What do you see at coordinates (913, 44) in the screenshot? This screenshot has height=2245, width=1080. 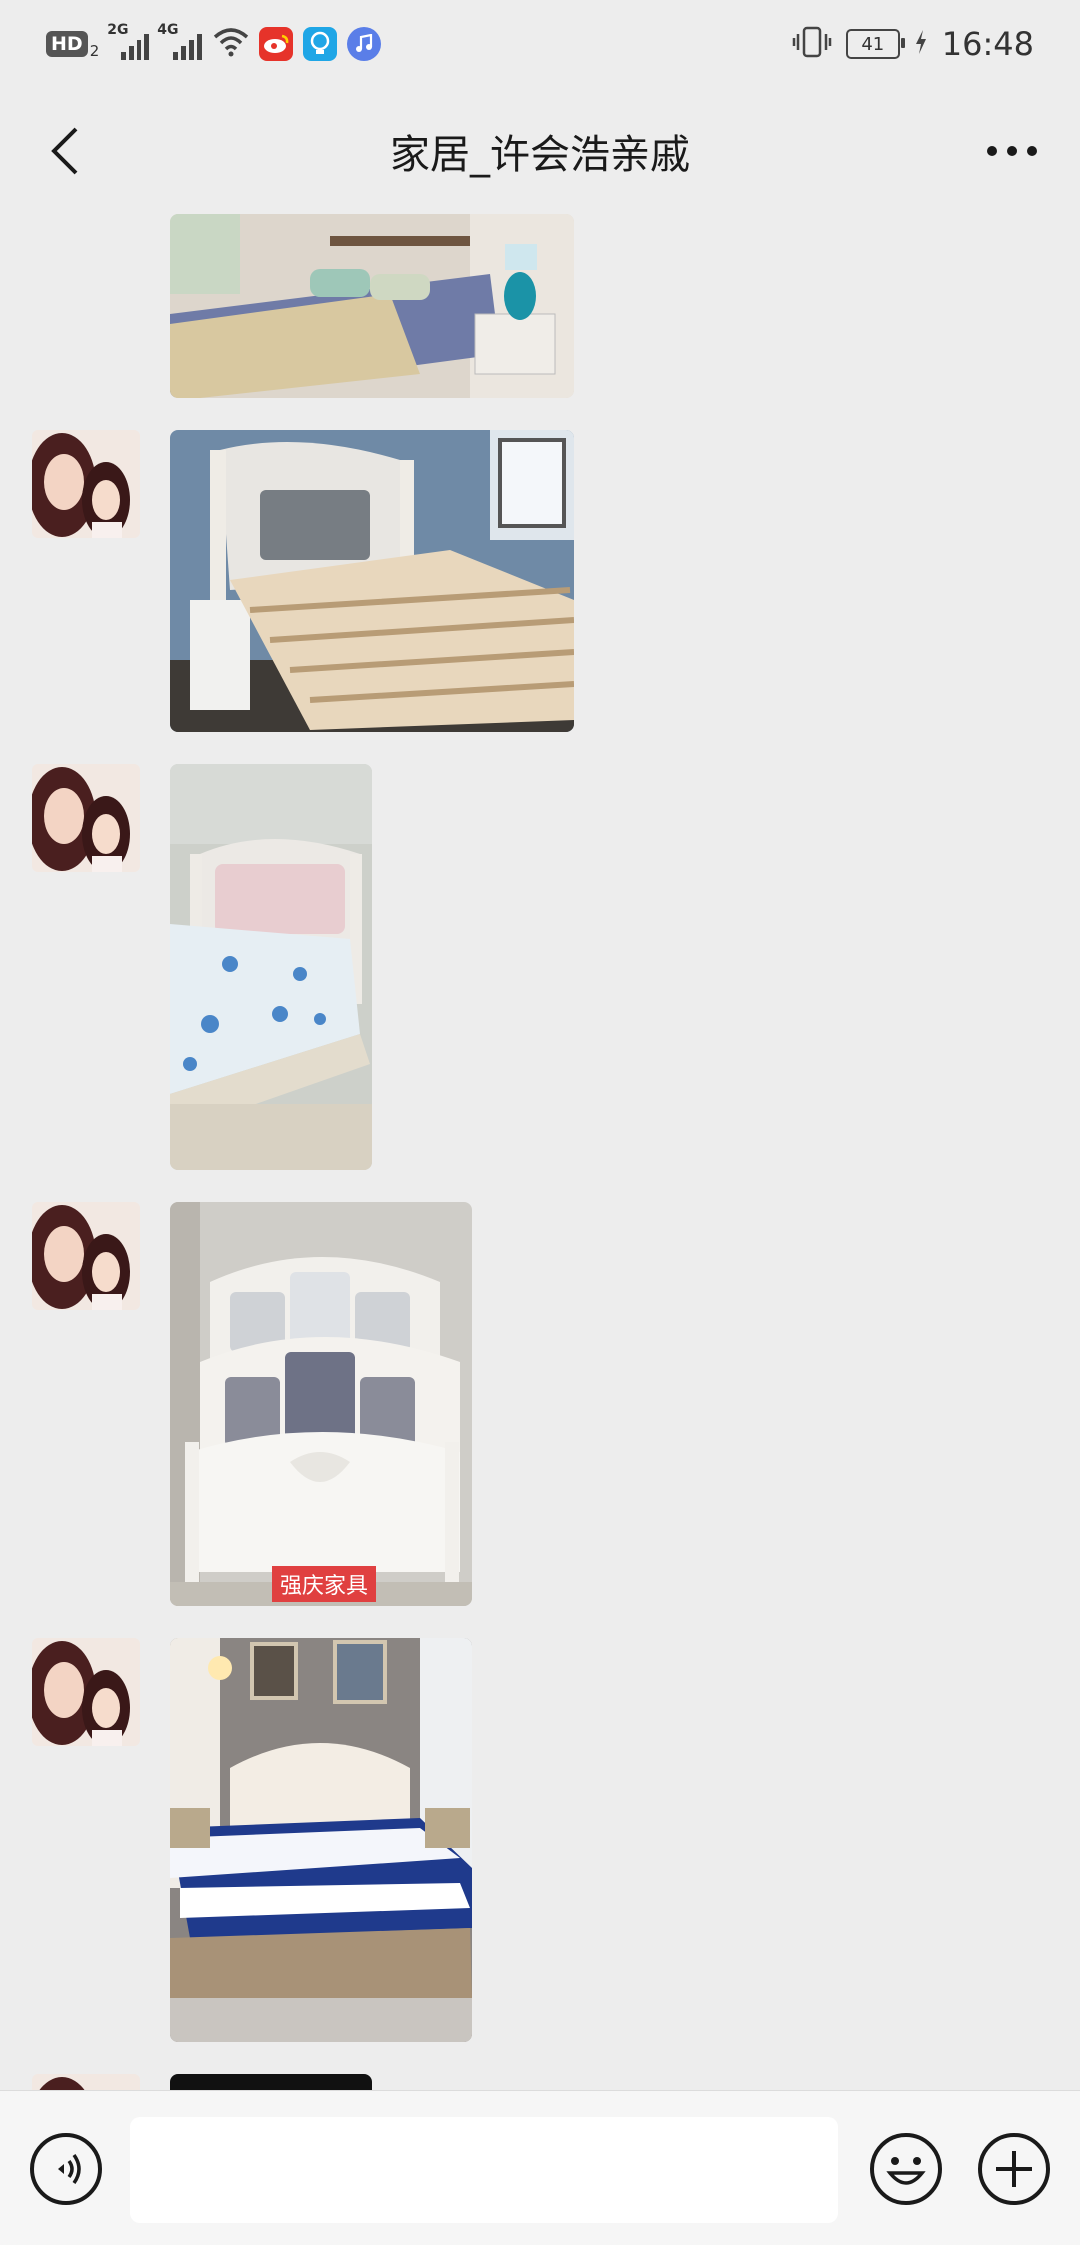 I see `status-right: 41 16:48` at bounding box center [913, 44].